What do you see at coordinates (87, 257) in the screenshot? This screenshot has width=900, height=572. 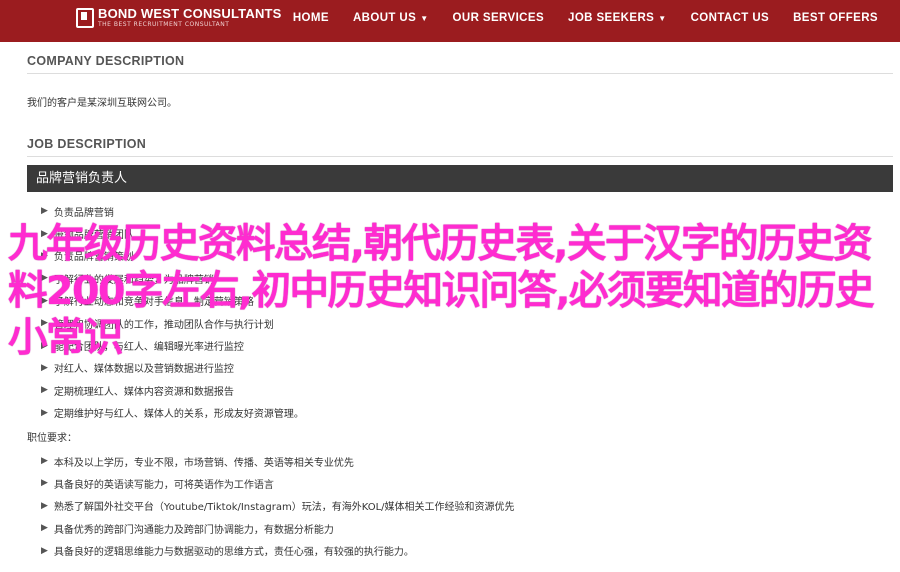 I see `list-item: ▶ 负责品牌营销策划` at bounding box center [87, 257].